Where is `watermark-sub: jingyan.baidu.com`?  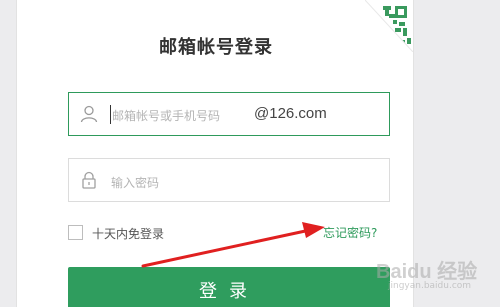 watermark-sub: jingyan.baidu.com is located at coordinates (430, 286).